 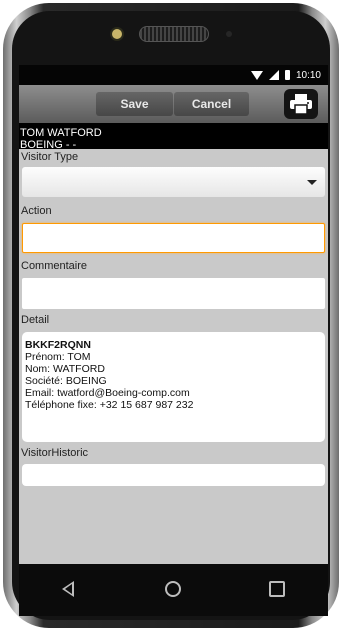 I want to click on android-nav-bar, so click(x=173, y=590).